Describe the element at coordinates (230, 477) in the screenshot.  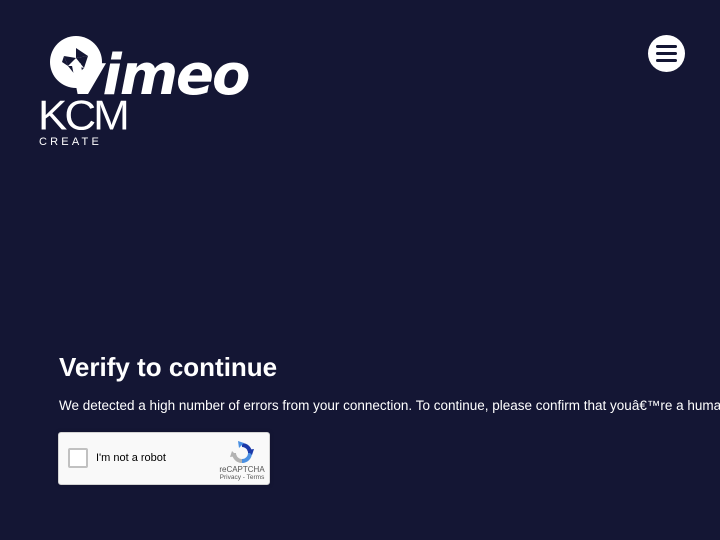
I see `recaptcha-privacy-link: Privacy` at that location.